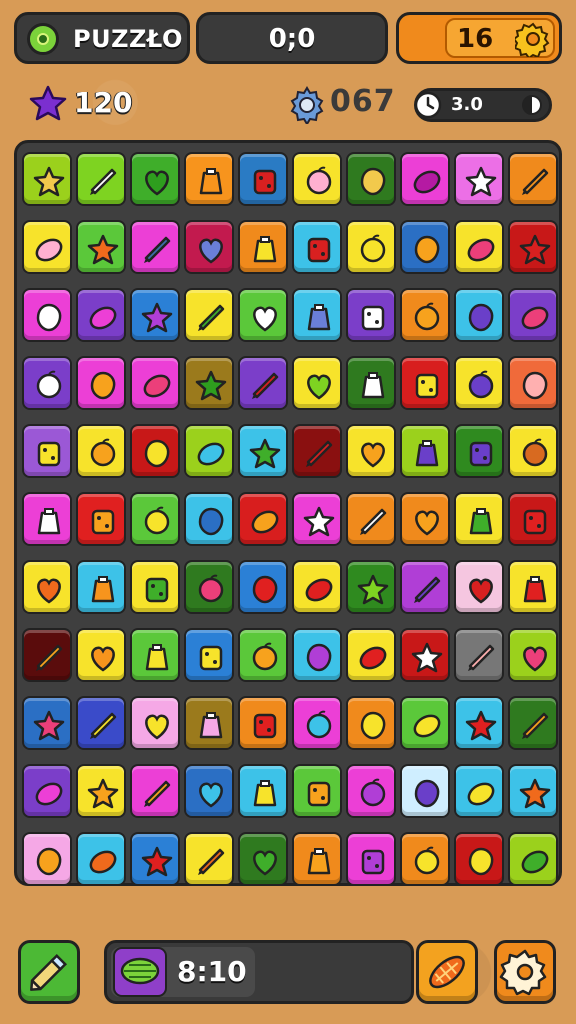  Describe the element at coordinates (49, 972) in the screenshot. I see `pencil-button` at that location.